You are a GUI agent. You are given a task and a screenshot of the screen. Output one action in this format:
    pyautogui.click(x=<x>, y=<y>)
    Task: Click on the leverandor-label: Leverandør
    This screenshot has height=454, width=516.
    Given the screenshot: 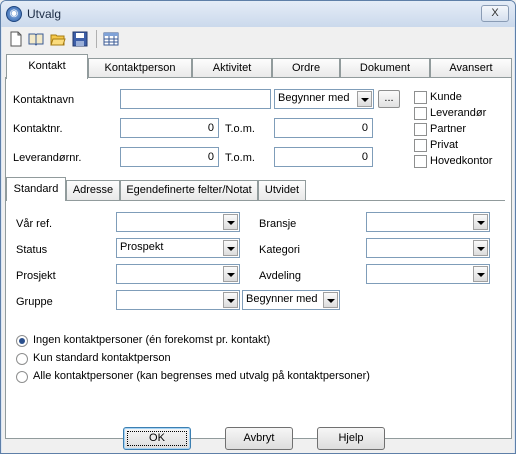 What is the action you would take?
    pyautogui.click(x=458, y=113)
    